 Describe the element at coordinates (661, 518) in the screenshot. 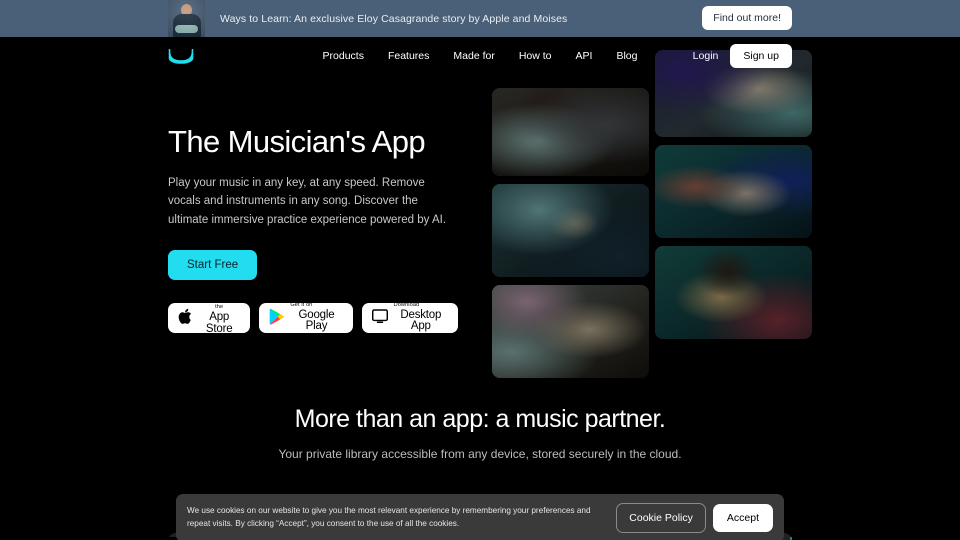

I see `cookie-policy-button: Cookie Policy` at that location.